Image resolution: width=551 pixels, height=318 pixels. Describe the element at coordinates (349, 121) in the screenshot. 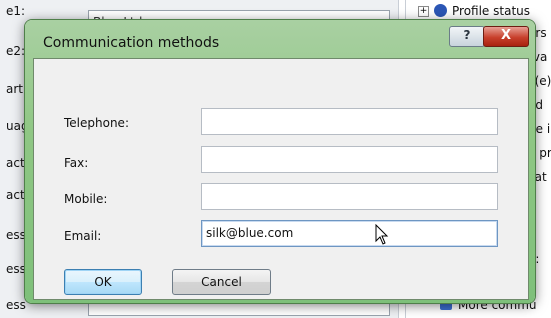

I see `telephone-field` at that location.